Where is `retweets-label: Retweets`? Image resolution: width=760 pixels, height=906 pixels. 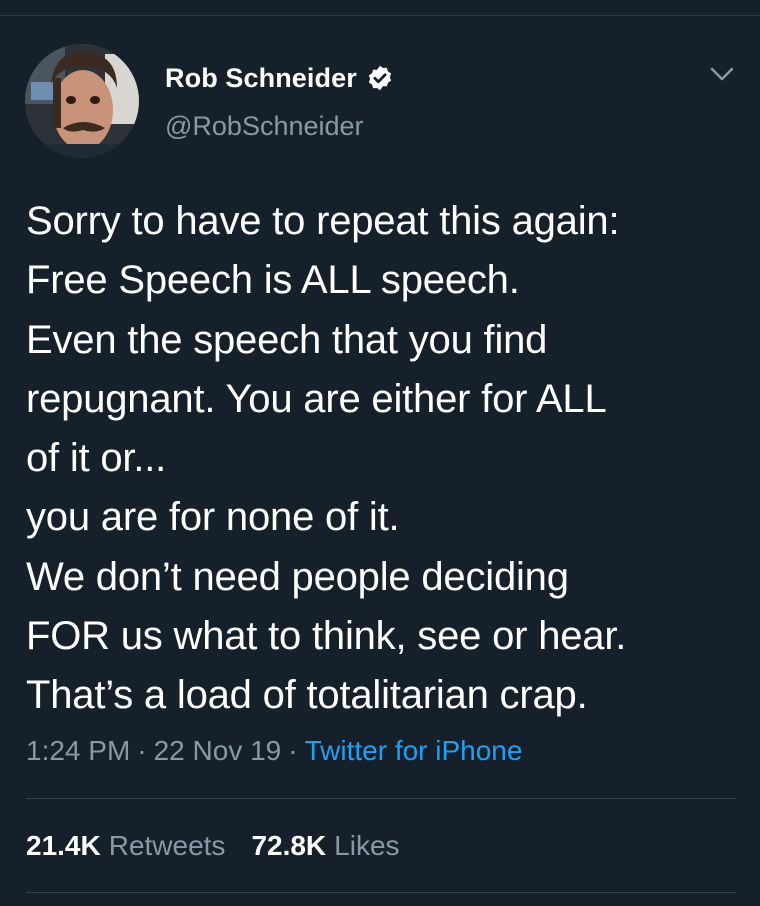
retweets-label: Retweets is located at coordinates (167, 845).